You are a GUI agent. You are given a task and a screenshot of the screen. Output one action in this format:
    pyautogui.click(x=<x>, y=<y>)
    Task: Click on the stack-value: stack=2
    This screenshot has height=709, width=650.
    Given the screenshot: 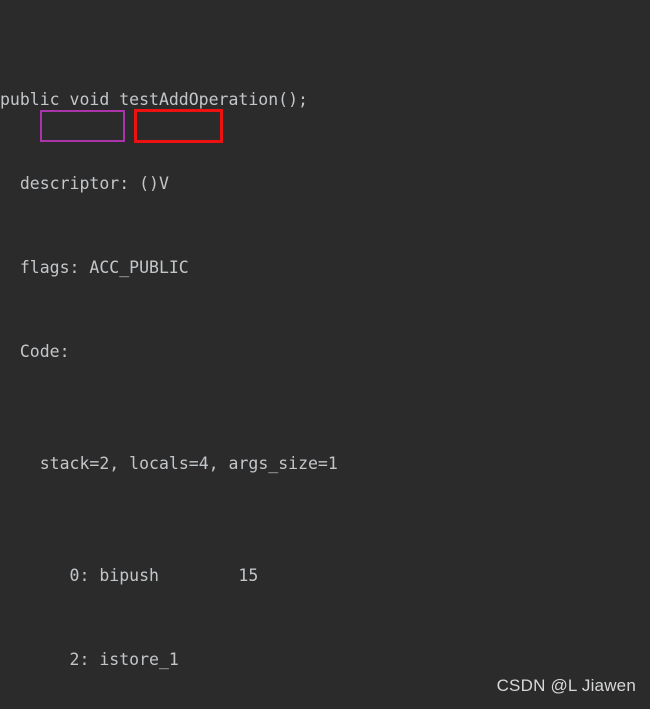 What is the action you would take?
    pyautogui.click(x=74, y=463)
    